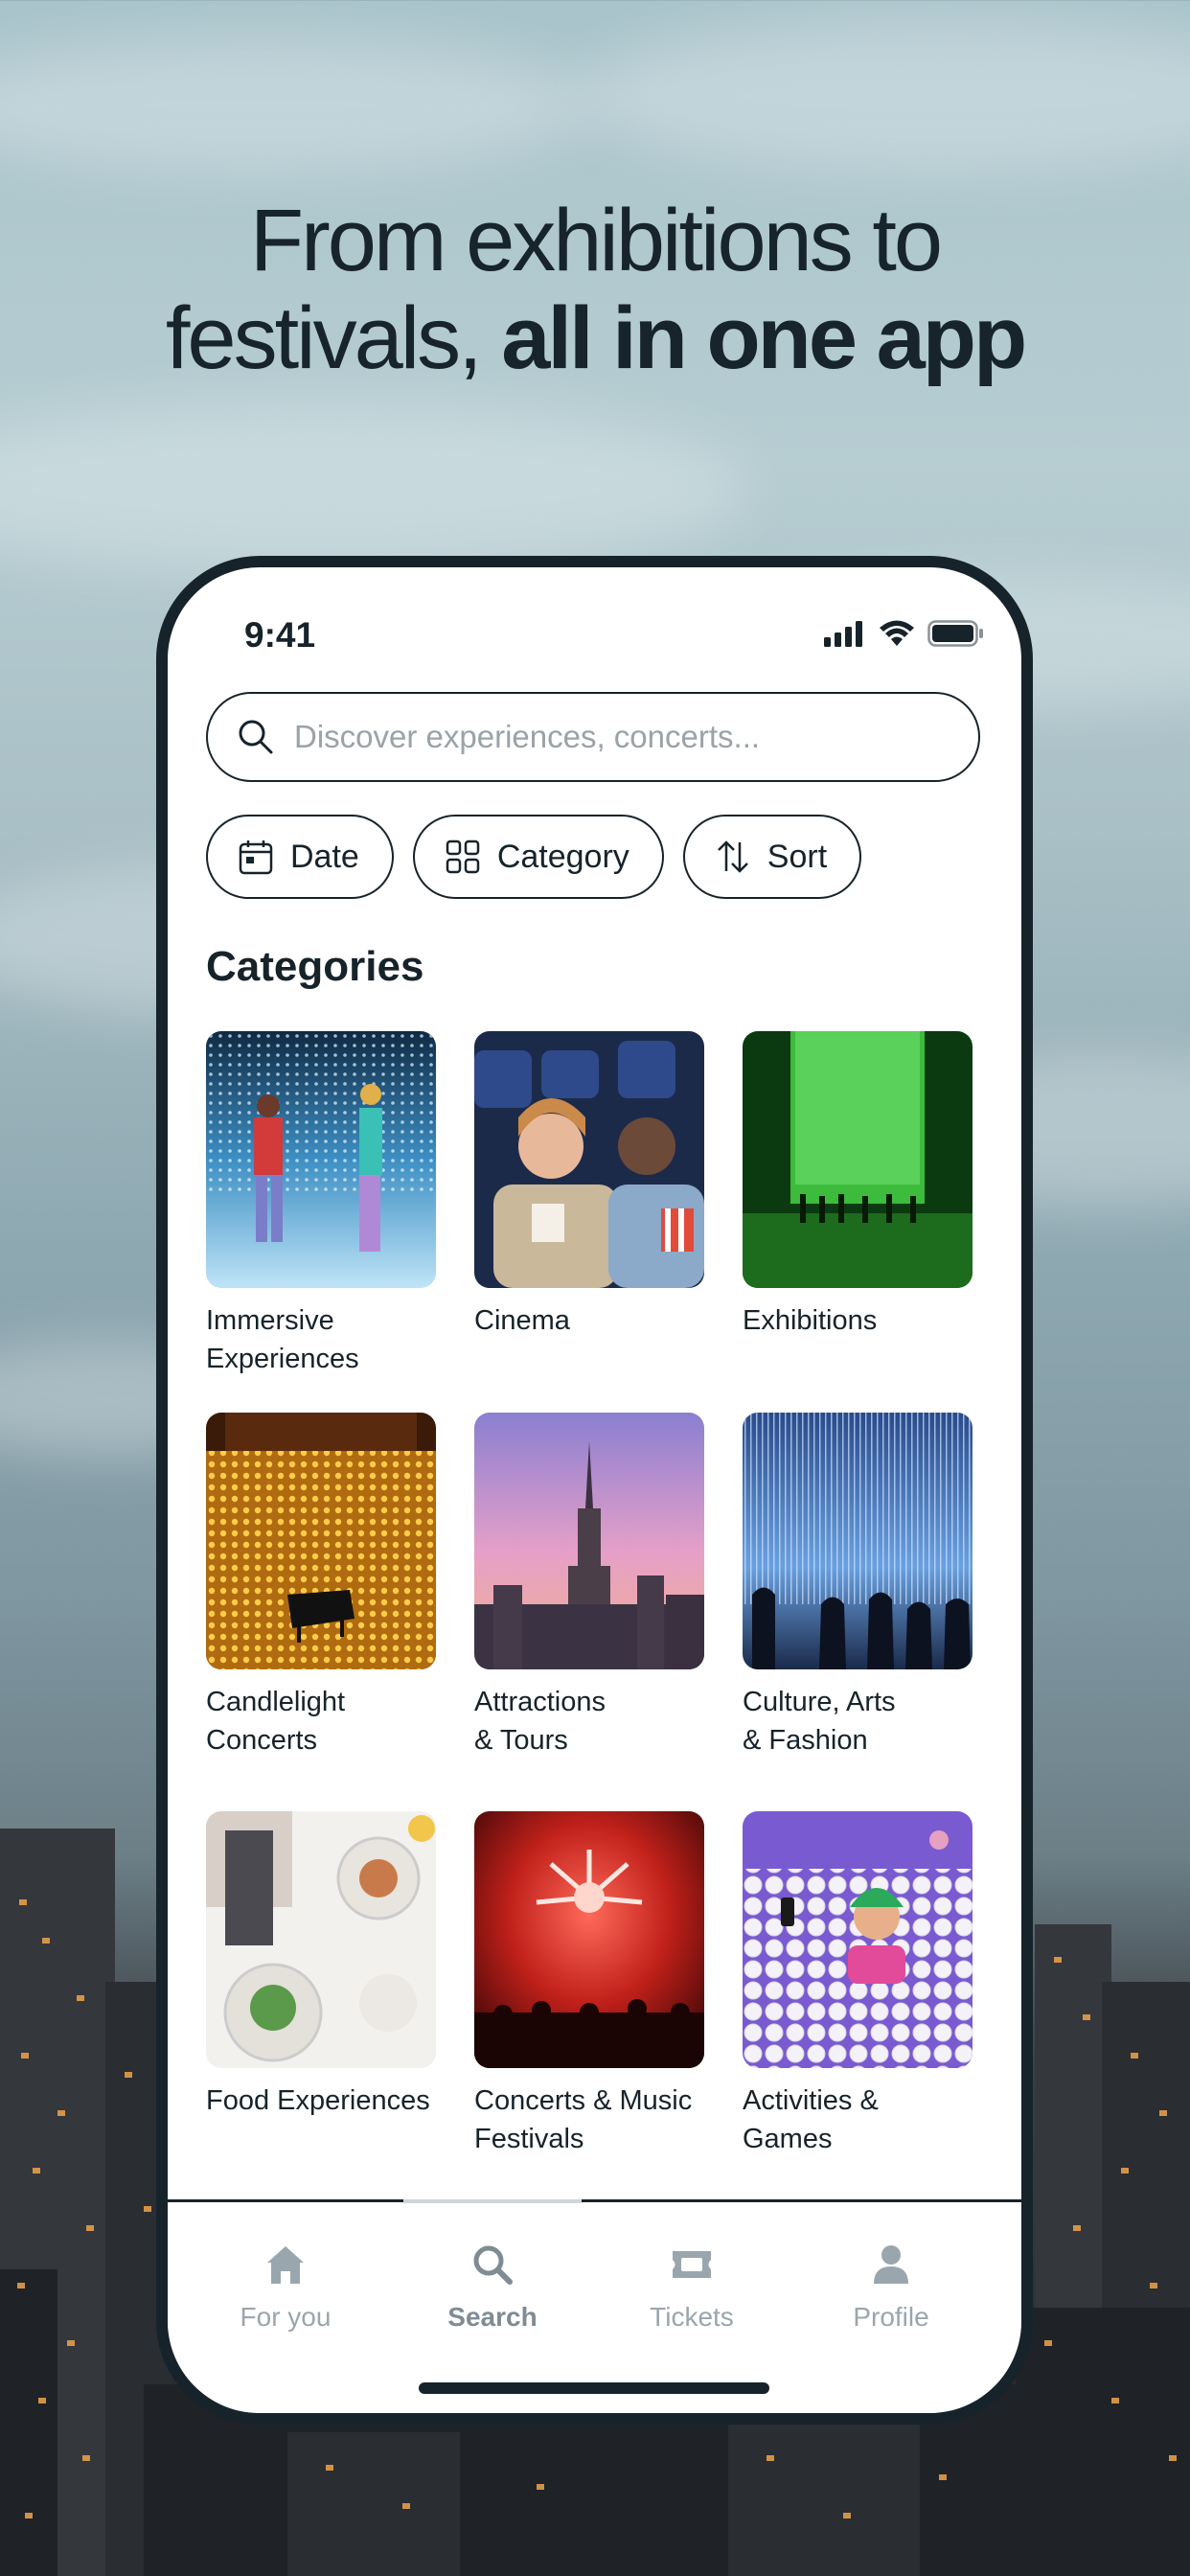 This screenshot has width=1190, height=2576. What do you see at coordinates (692, 2264) in the screenshot?
I see `ticket-icon` at bounding box center [692, 2264].